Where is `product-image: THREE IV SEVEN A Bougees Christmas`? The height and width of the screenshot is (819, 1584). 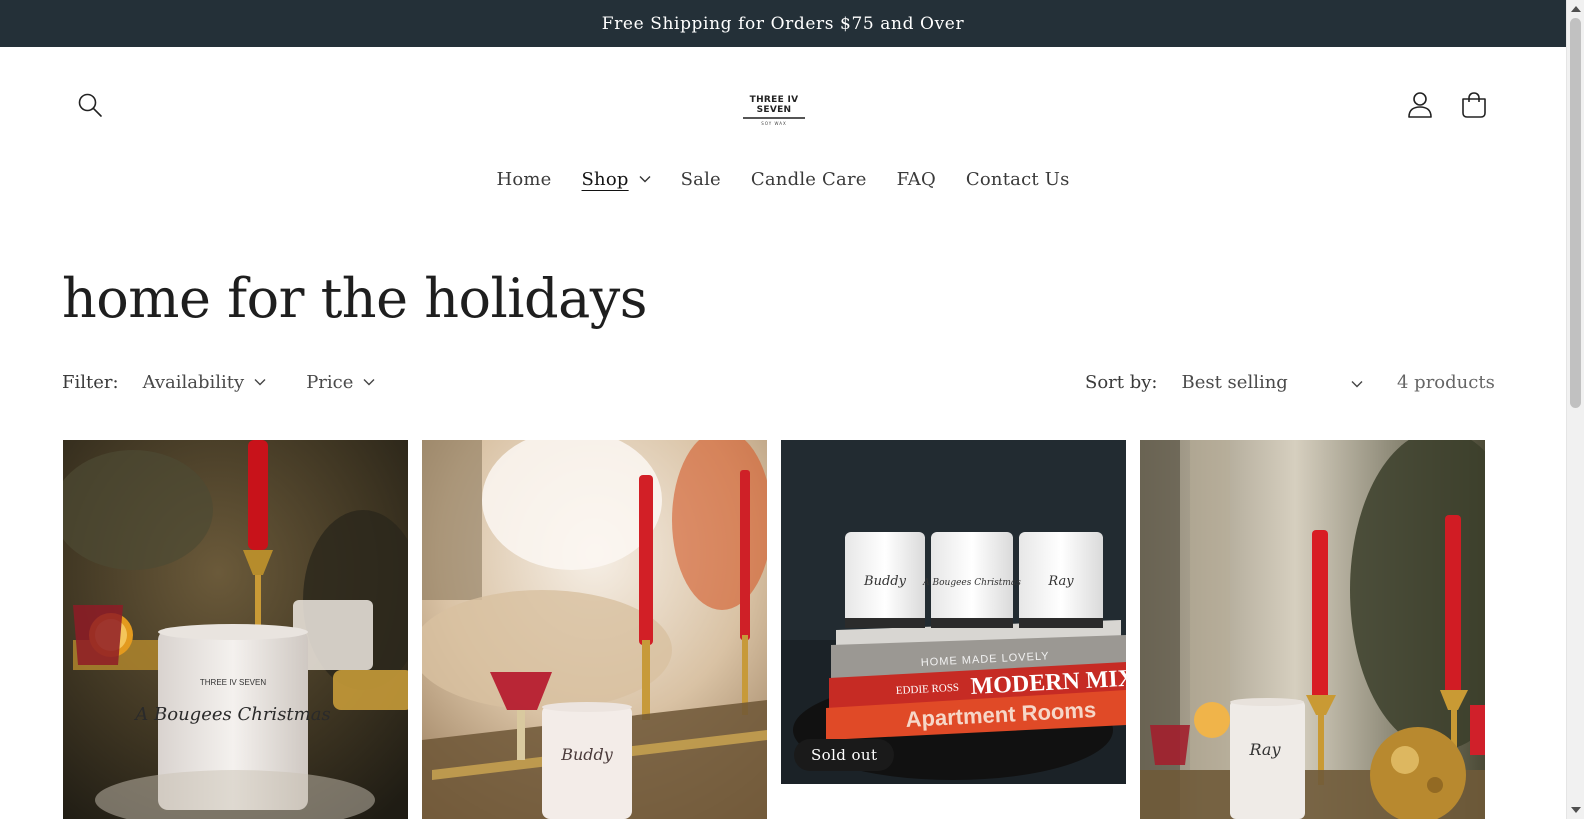
product-image: THREE IV SEVEN A Bougees Christmas is located at coordinates (235, 629).